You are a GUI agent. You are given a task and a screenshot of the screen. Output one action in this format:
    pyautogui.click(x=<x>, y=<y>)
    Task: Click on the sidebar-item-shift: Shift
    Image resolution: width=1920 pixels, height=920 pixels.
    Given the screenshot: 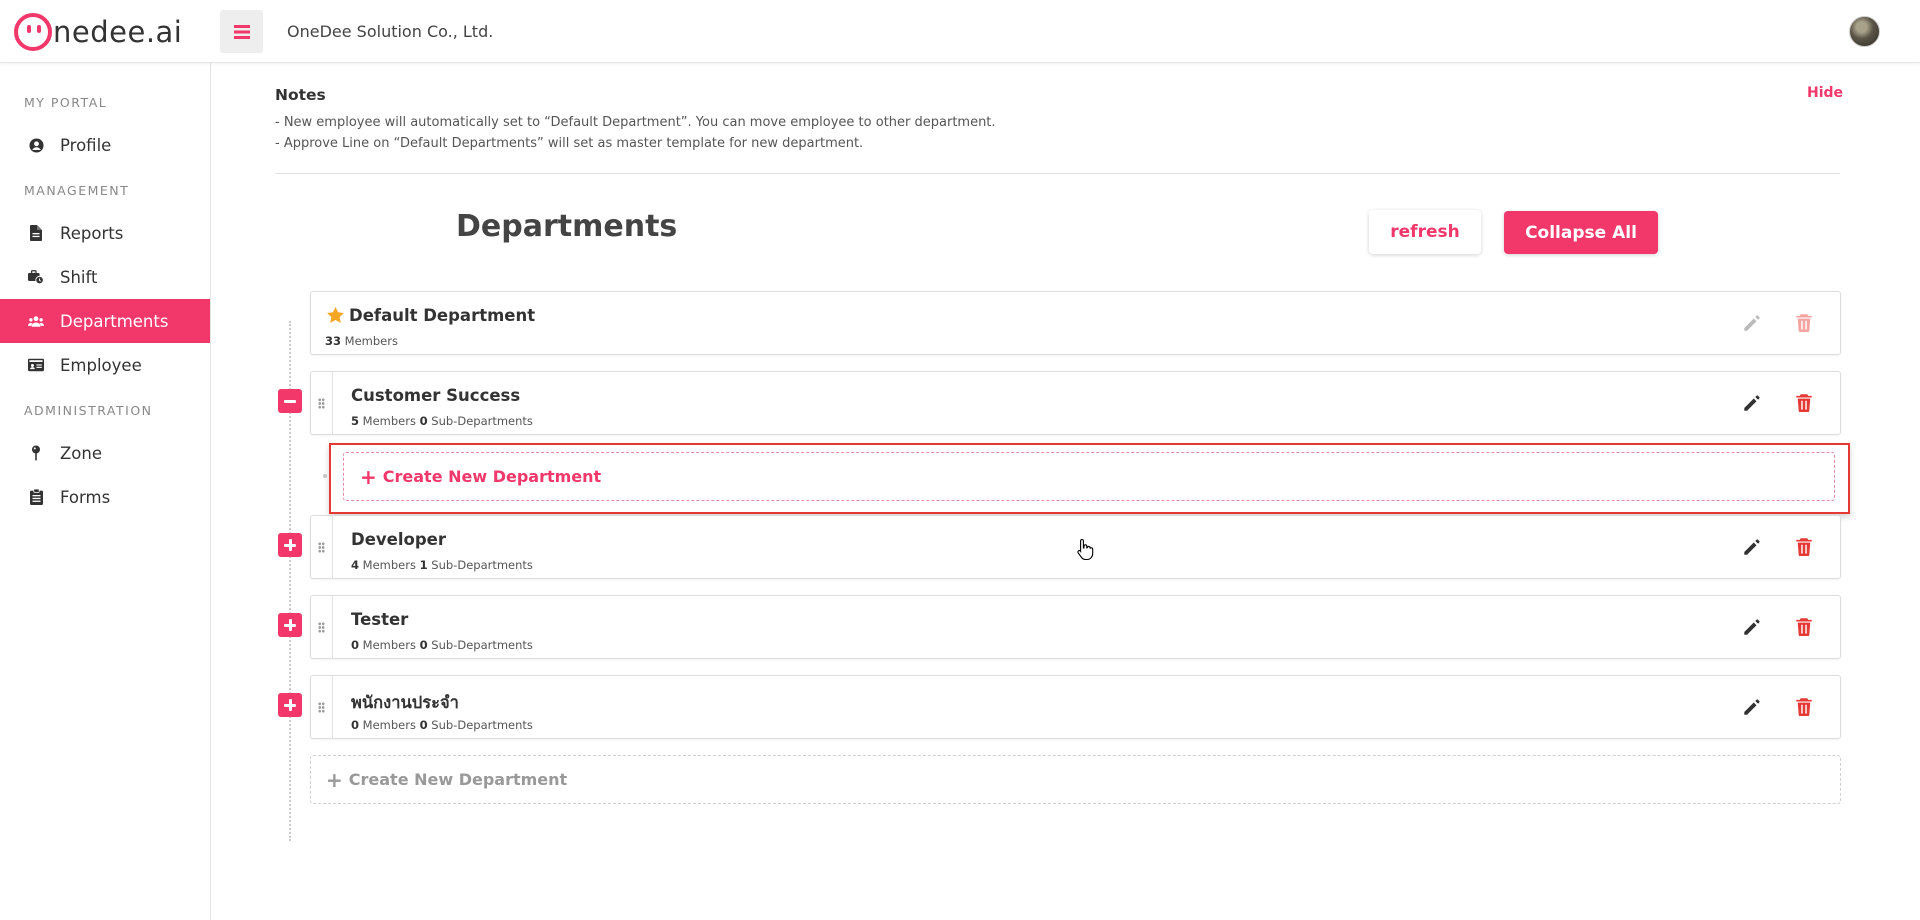 What is the action you would take?
    pyautogui.click(x=105, y=277)
    